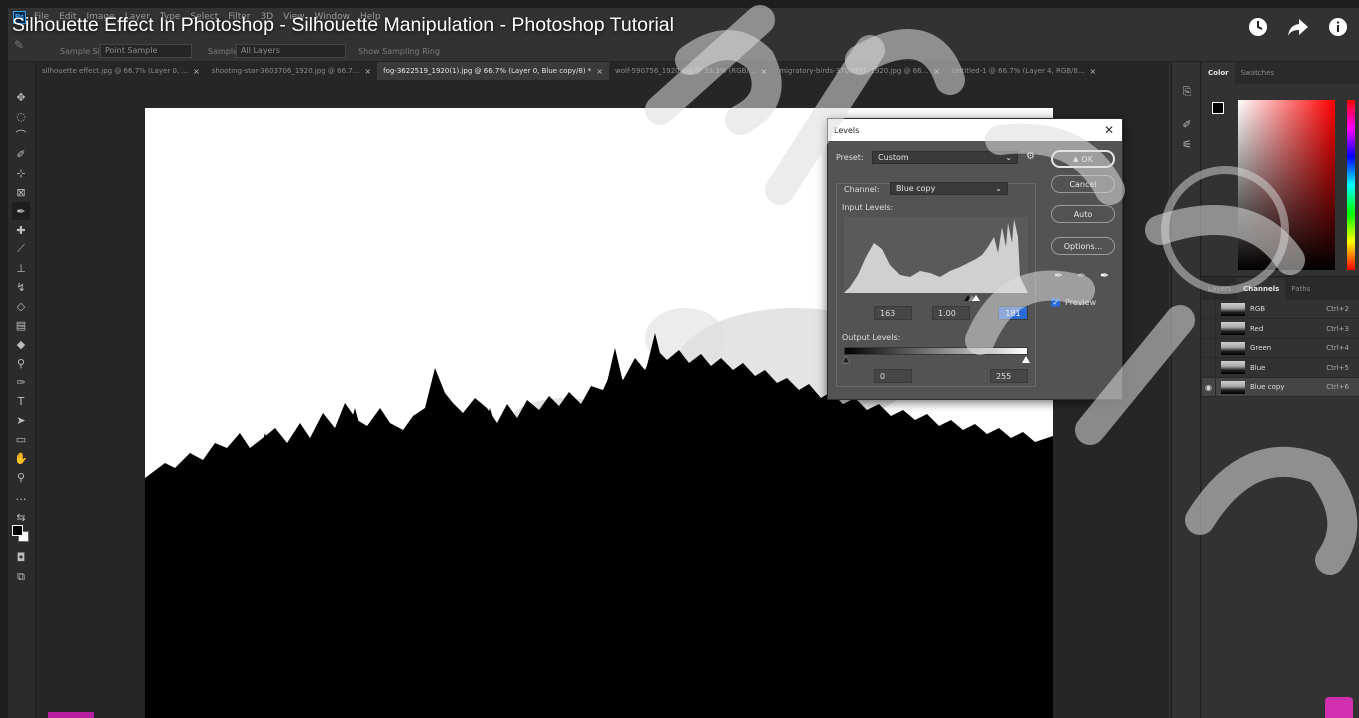  I want to click on ok-button: ▲ OK, so click(1083, 159).